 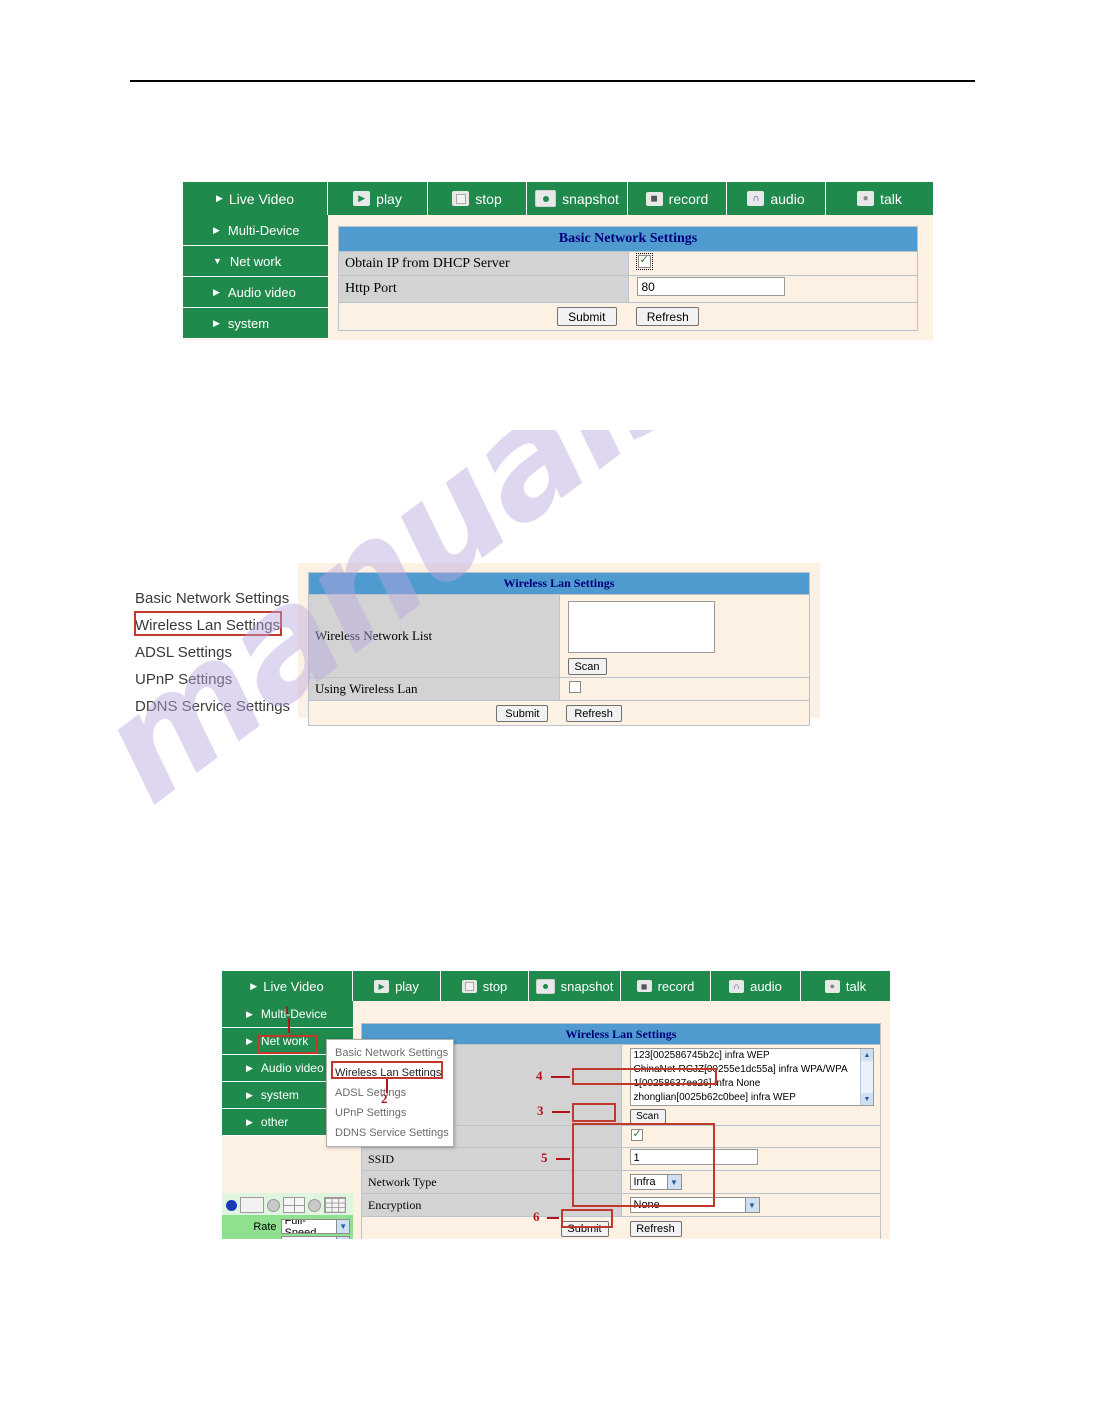 I want to click on network-type-select: Infra ▼, so click(x=655, y=1182).